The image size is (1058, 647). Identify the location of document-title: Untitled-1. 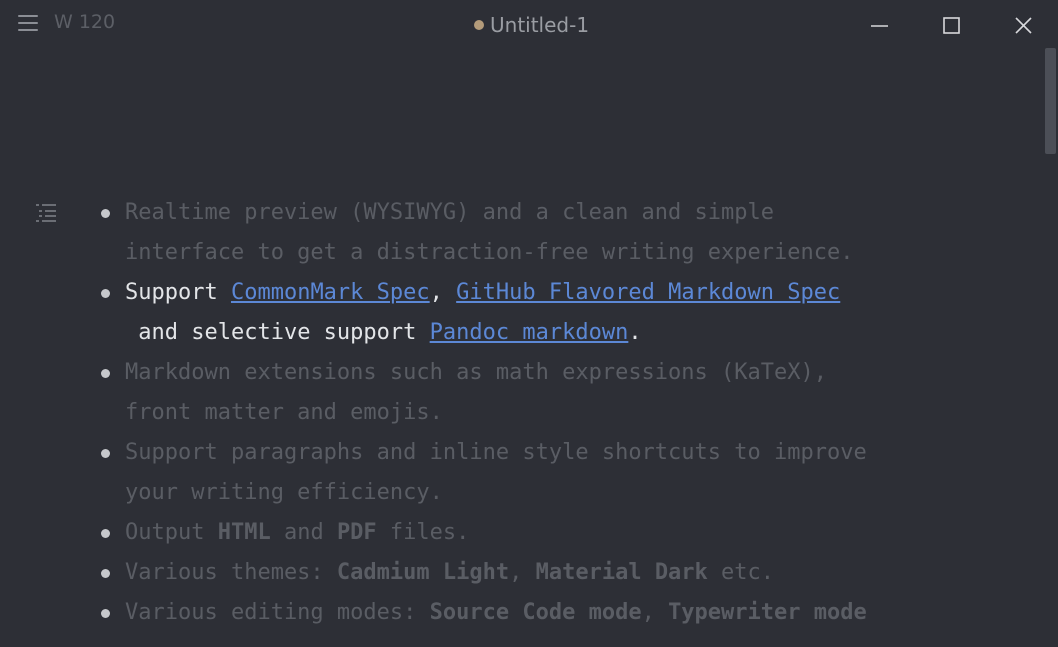
(540, 25).